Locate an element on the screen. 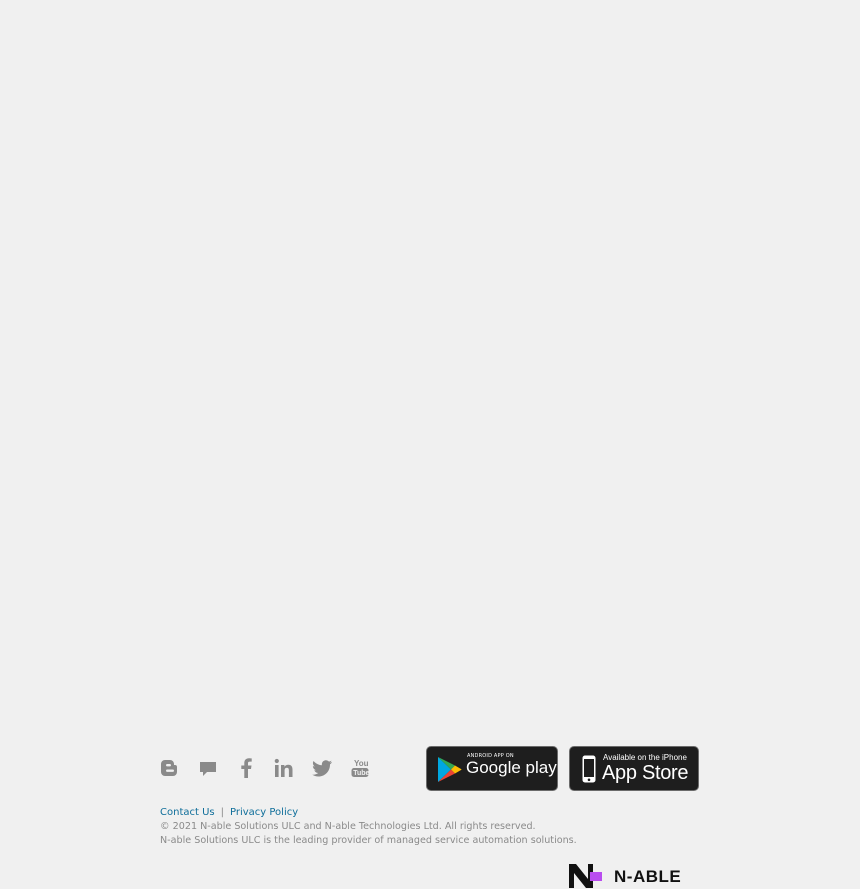  apple-badge-big-text: App Store is located at coordinates (645, 773).